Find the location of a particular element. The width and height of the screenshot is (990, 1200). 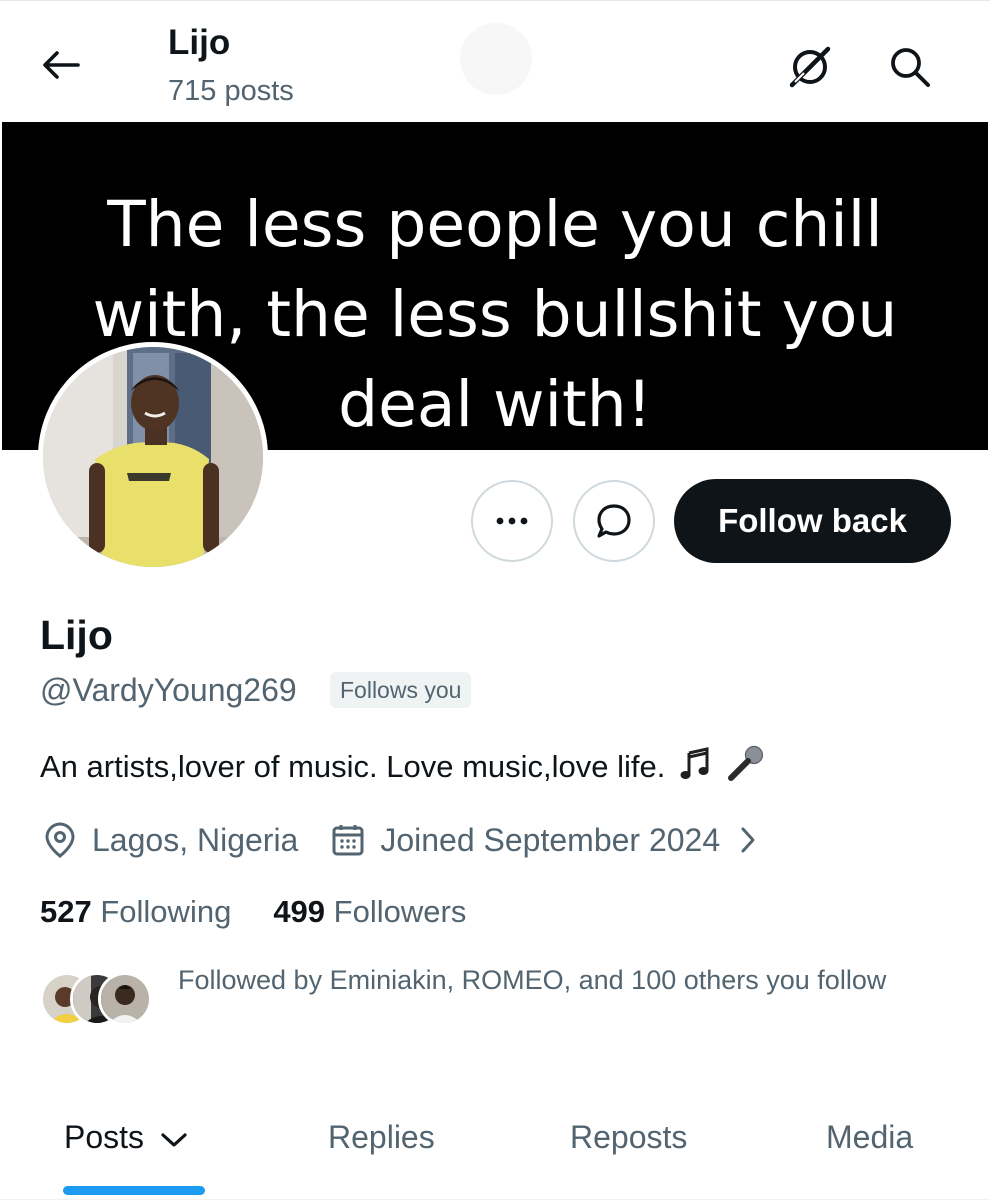

following-link: 527 Following is located at coordinates (135, 911).